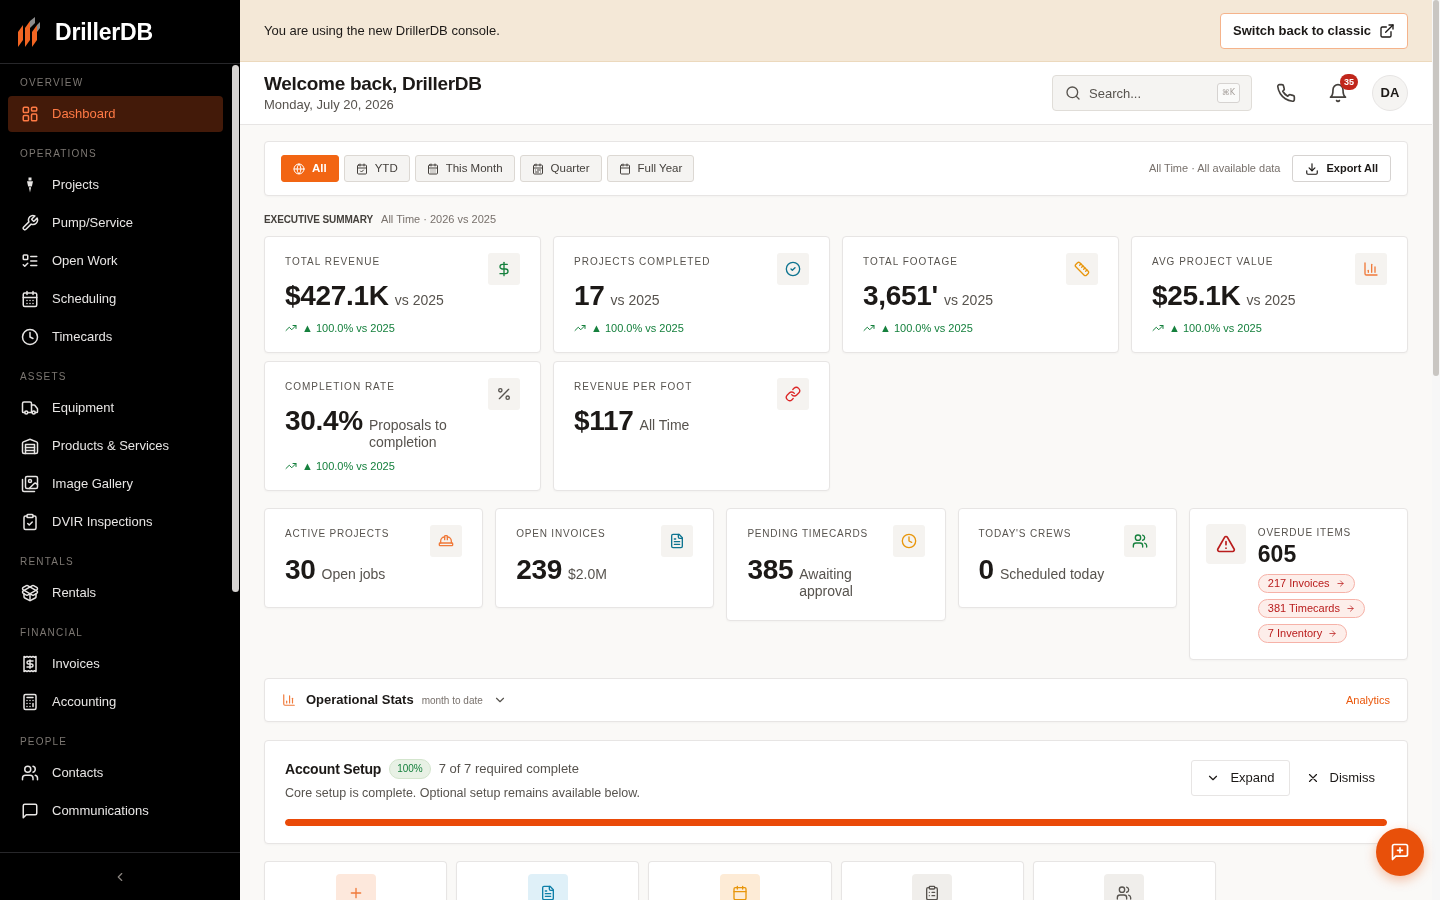 This screenshot has height=900, width=1440. What do you see at coordinates (115, 446) in the screenshot?
I see `sidebar-item: Products & Services` at bounding box center [115, 446].